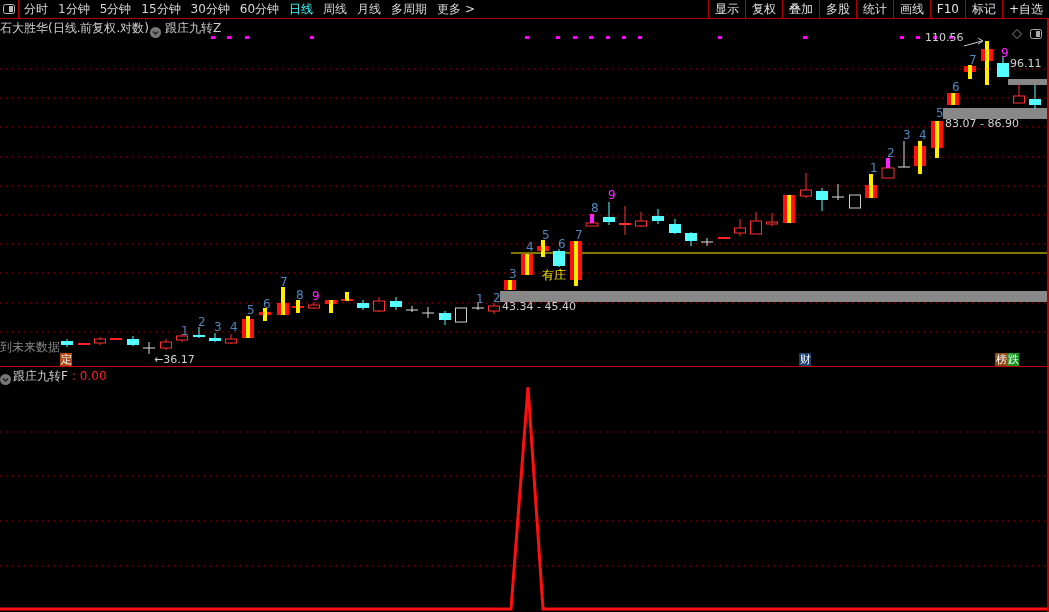 This screenshot has height=612, width=1049. Describe the element at coordinates (174, 359) in the screenshot. I see `price-label: ←36.17` at that location.